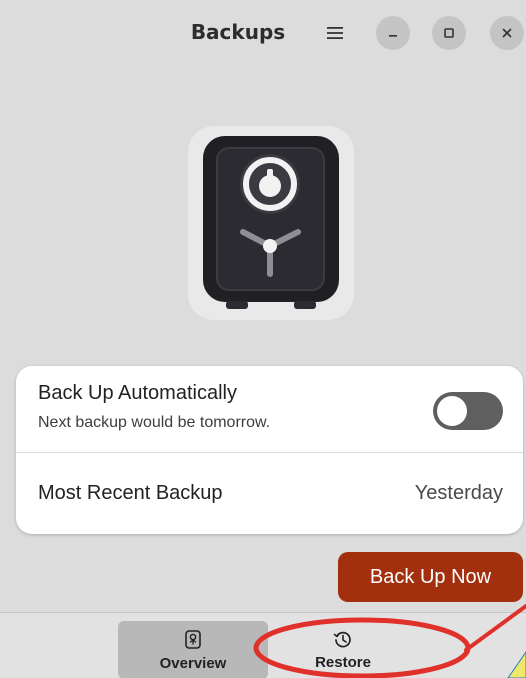 The width and height of the screenshot is (526, 678). Describe the element at coordinates (430, 577) in the screenshot. I see `back-up-now-button: Back Up Now` at that location.